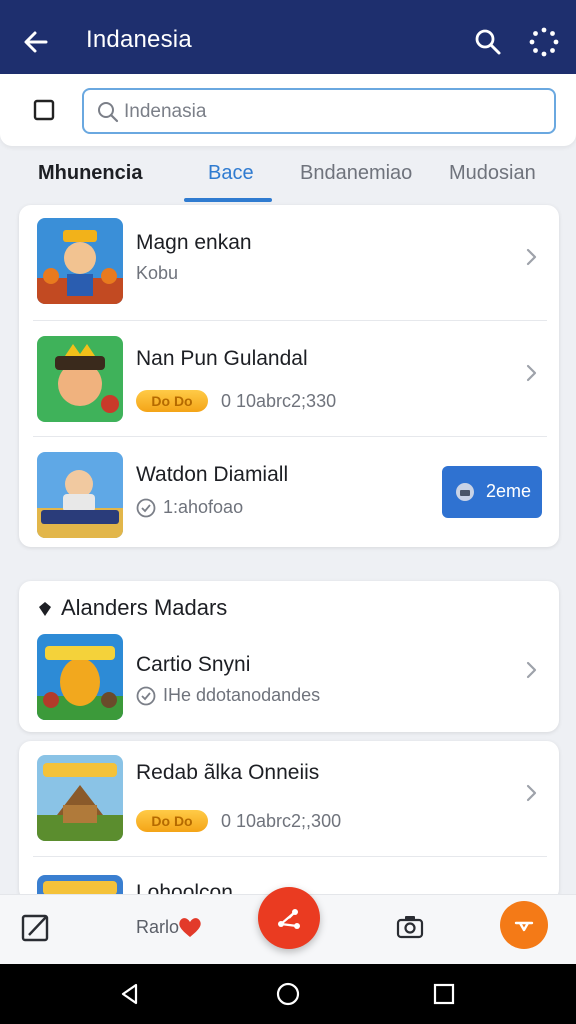 This screenshot has height=1024, width=576. Describe the element at coordinates (44, 110) in the screenshot. I see `checkbox-icon` at that location.